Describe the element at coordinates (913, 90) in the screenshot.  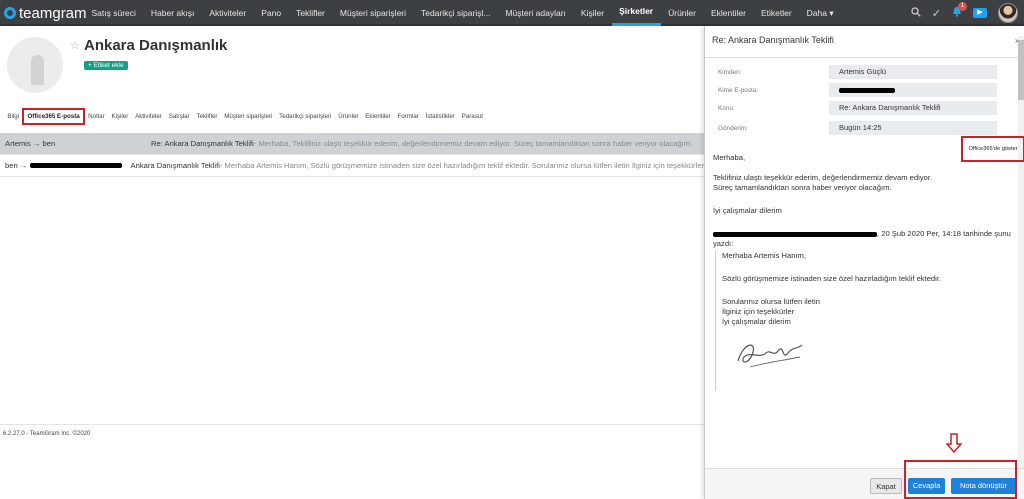
I see `to-value` at that location.